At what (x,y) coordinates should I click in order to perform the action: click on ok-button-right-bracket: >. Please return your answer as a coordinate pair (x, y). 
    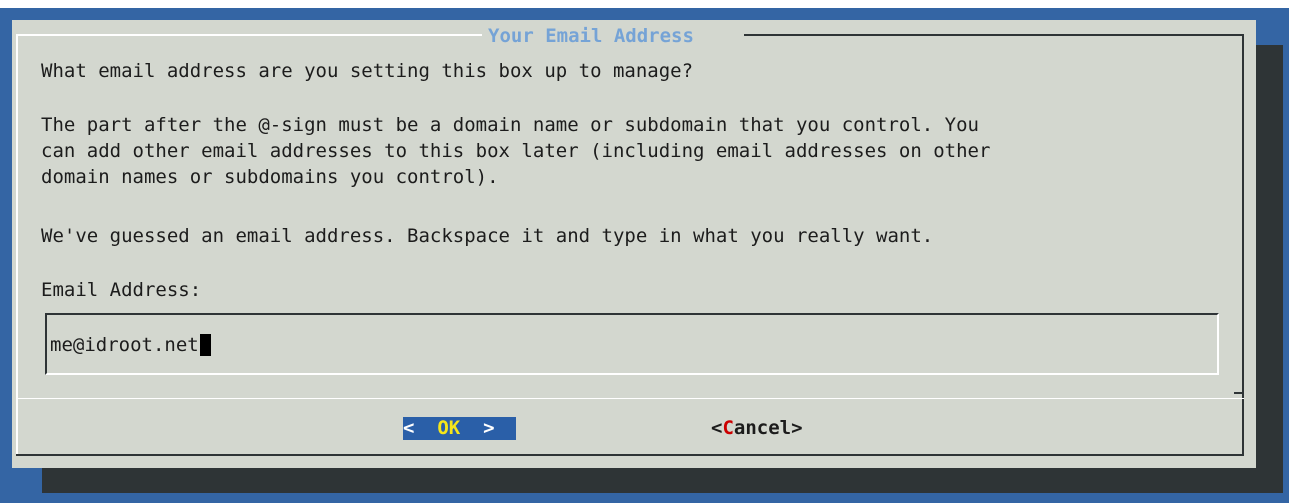
    Looking at the image, I should click on (477, 428).